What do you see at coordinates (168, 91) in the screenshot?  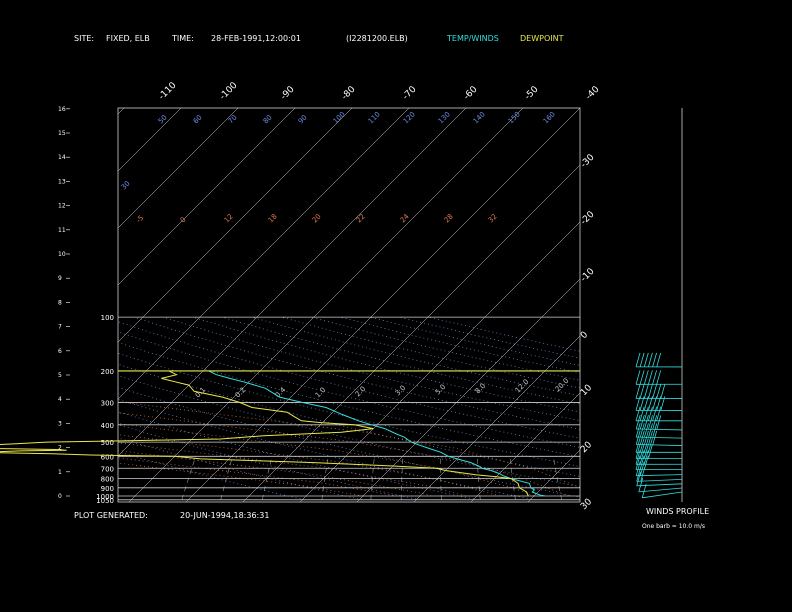 I see `isotherm-label-top: -110` at bounding box center [168, 91].